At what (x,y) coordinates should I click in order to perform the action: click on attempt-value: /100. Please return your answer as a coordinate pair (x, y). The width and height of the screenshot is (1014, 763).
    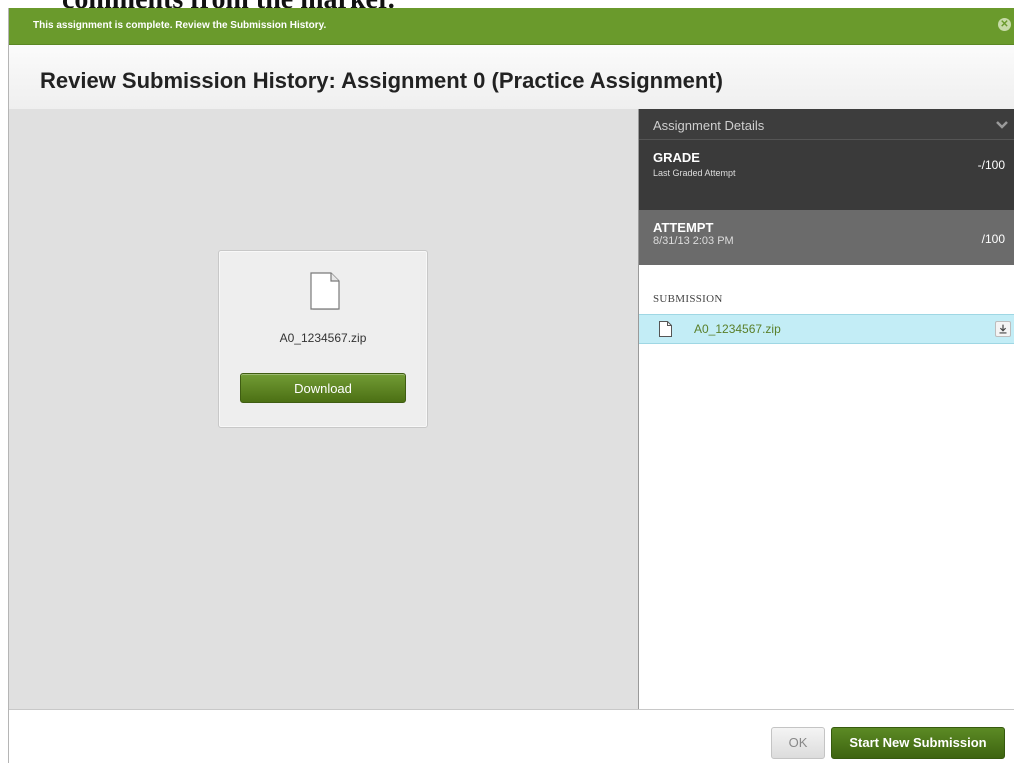
    Looking at the image, I should click on (993, 239).